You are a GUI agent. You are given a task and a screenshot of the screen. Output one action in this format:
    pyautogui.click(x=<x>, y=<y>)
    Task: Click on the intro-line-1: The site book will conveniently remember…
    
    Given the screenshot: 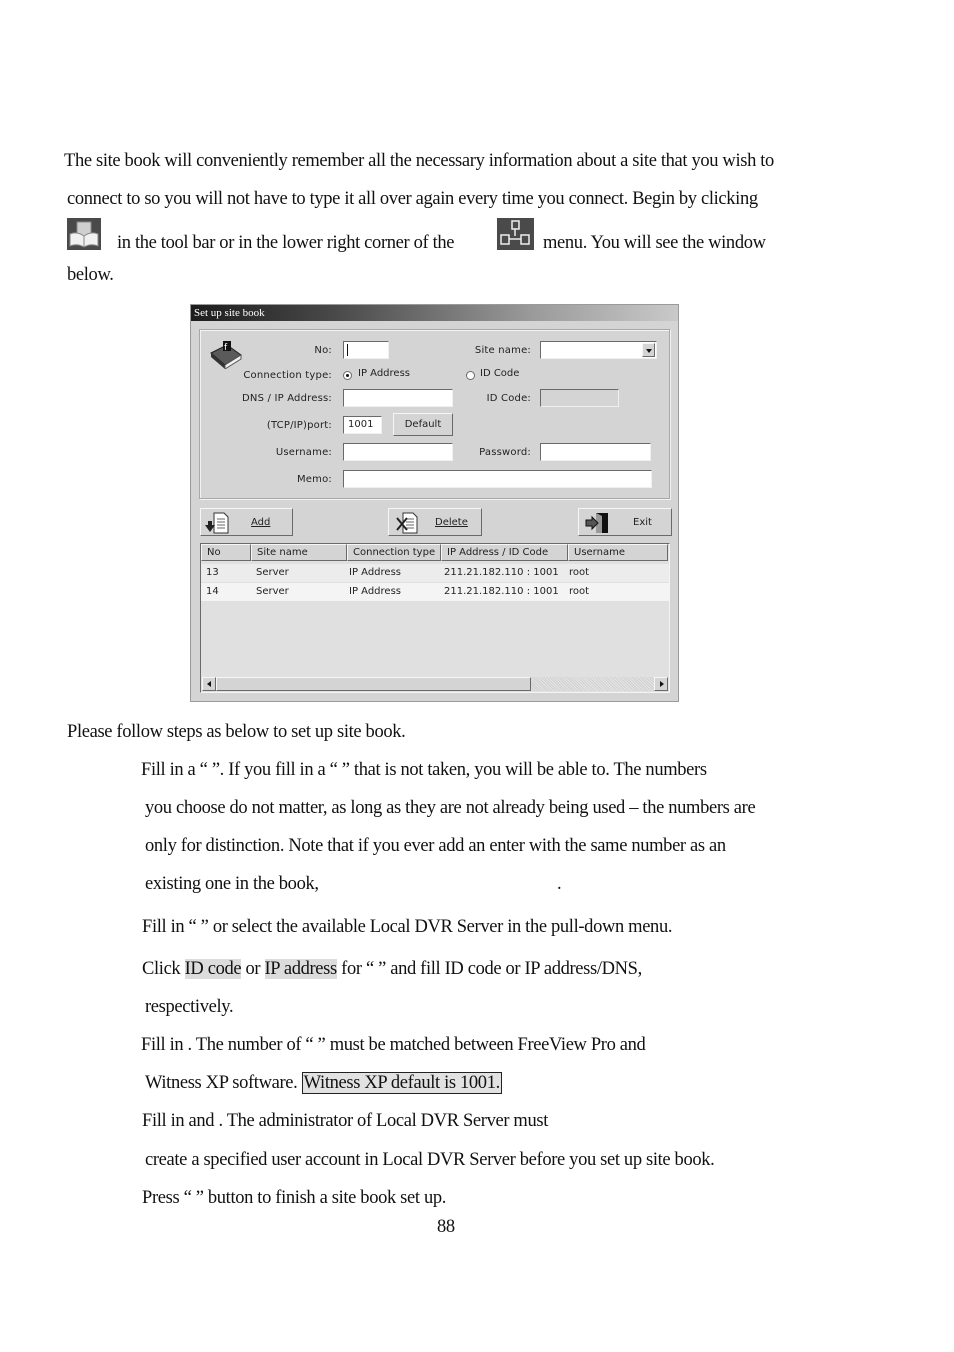 What is the action you would take?
    pyautogui.click(x=419, y=161)
    